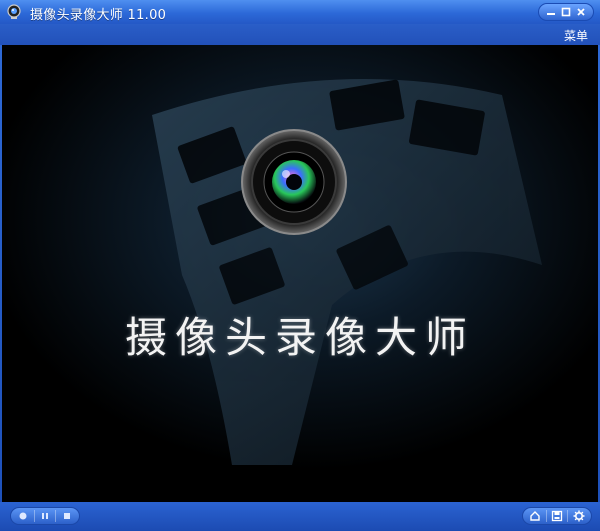  I want to click on window-controls, so click(566, 12).